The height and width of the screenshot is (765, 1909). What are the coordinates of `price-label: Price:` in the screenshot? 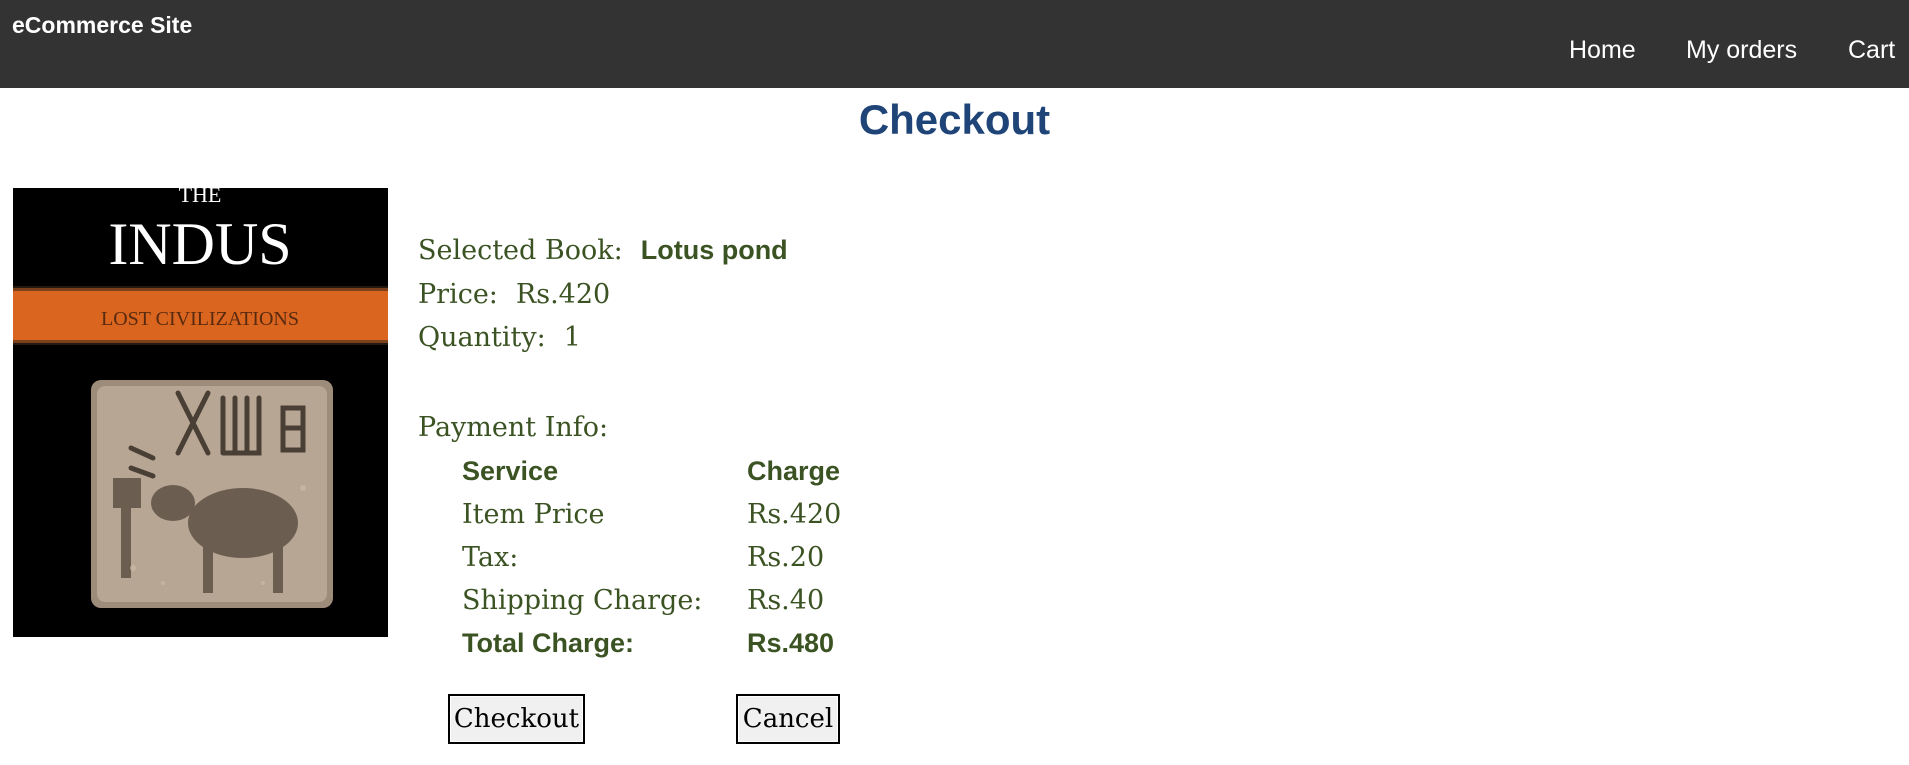 It's located at (458, 294).